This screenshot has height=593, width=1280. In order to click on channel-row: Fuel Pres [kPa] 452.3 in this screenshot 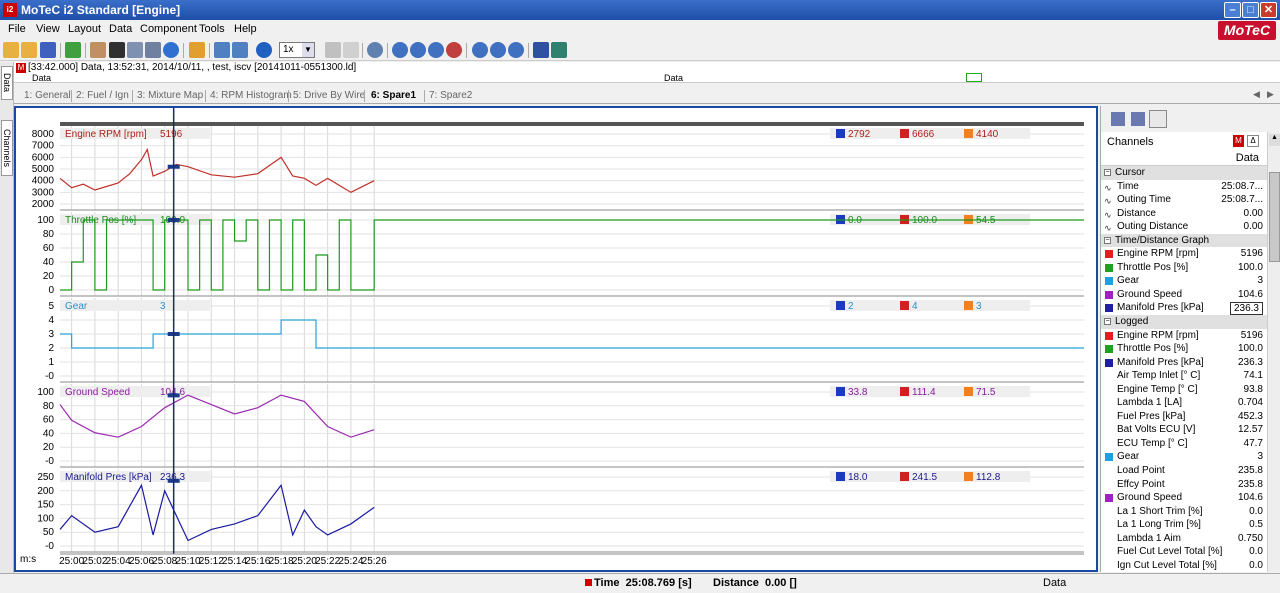, I will do `click(1184, 417)`.